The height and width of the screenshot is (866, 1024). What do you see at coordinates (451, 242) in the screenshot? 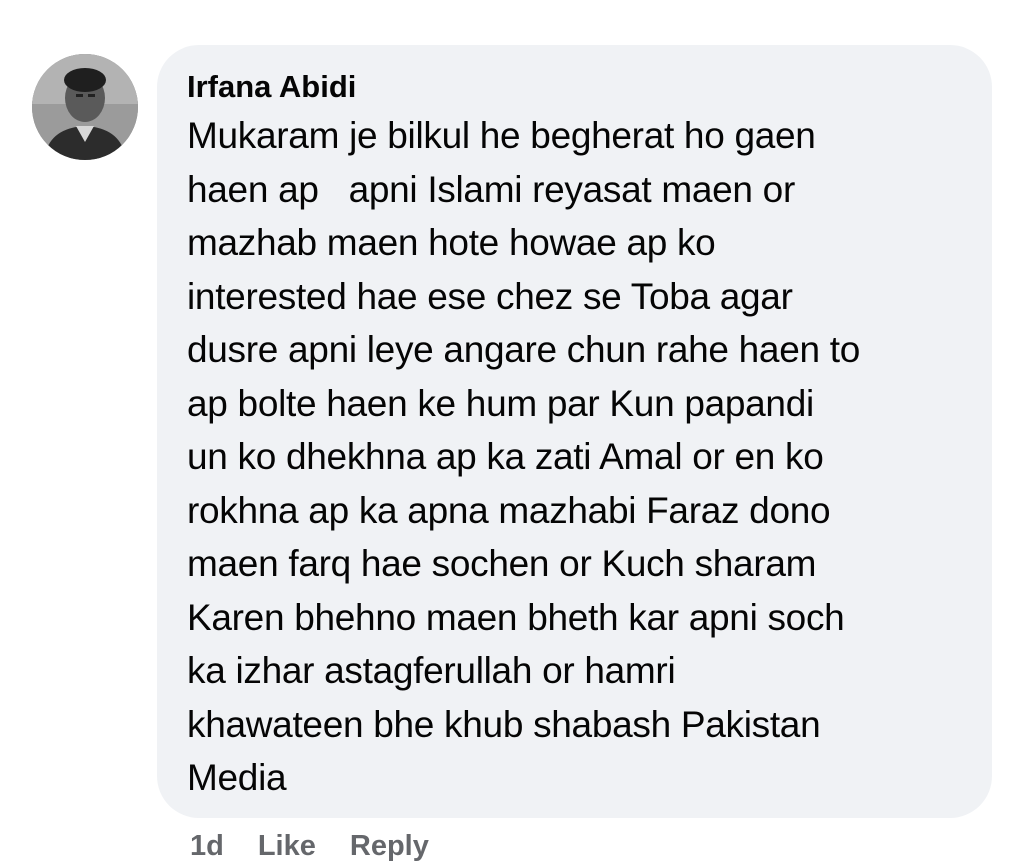
I see `comment-text-line: mazhab maen hote howae ap ko` at bounding box center [451, 242].